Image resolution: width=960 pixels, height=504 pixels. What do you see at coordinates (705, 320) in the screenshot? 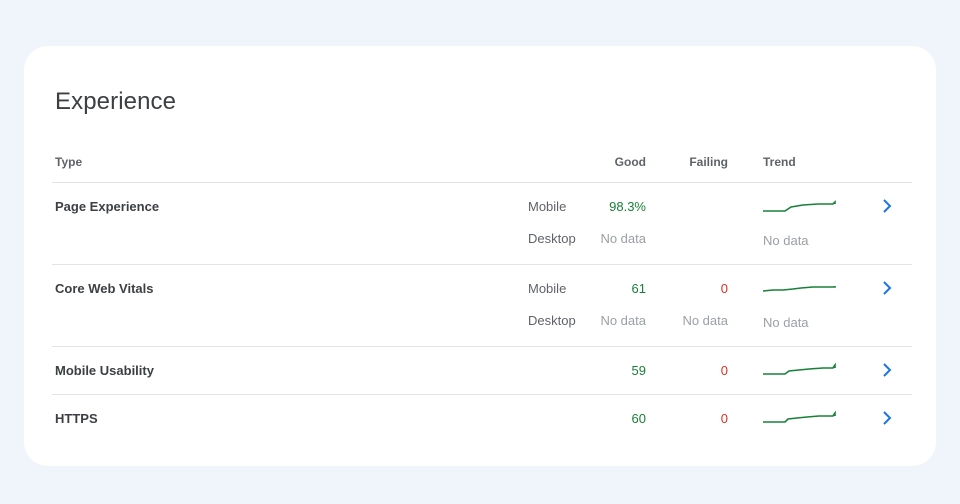
I see `failing-value: No data` at bounding box center [705, 320].